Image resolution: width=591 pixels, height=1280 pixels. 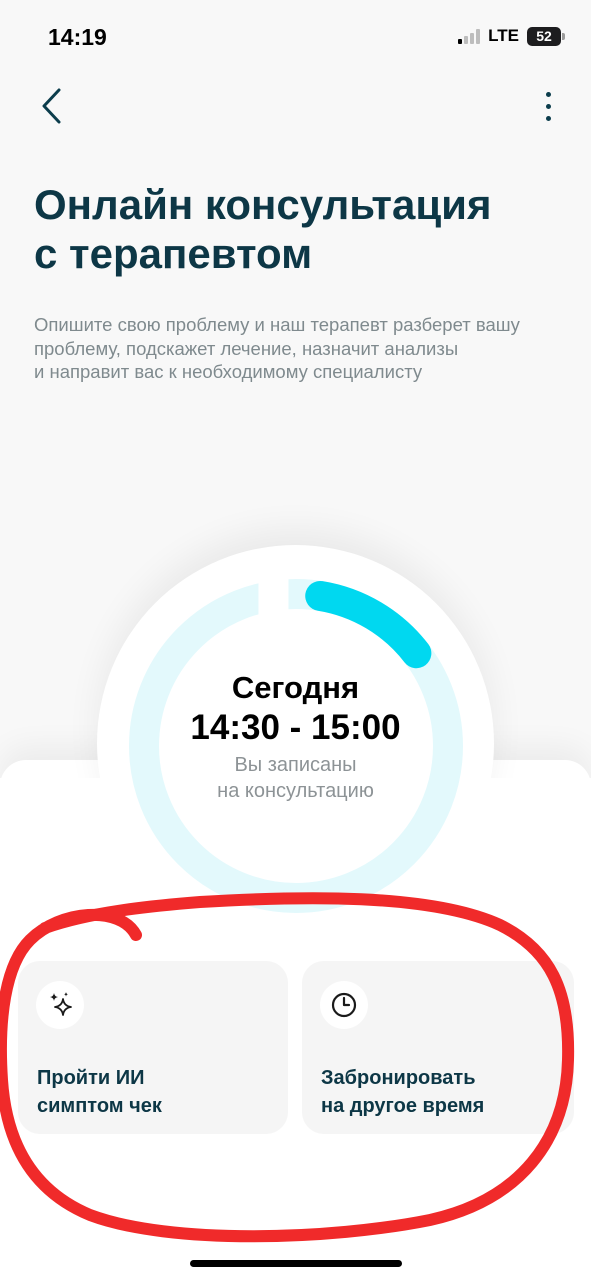 What do you see at coordinates (469, 36) in the screenshot?
I see `signal-icon` at bounding box center [469, 36].